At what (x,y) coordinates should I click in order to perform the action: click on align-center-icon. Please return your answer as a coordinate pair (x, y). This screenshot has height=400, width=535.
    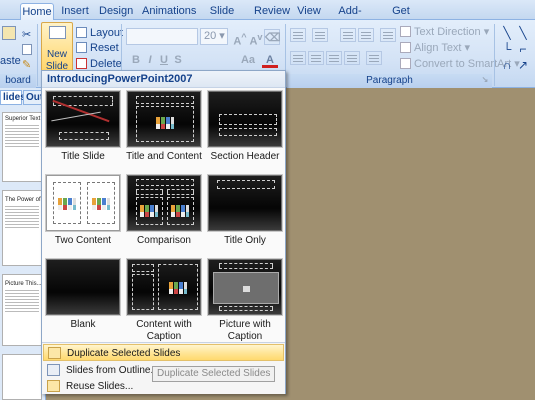
    Looking at the image, I should click on (316, 58).